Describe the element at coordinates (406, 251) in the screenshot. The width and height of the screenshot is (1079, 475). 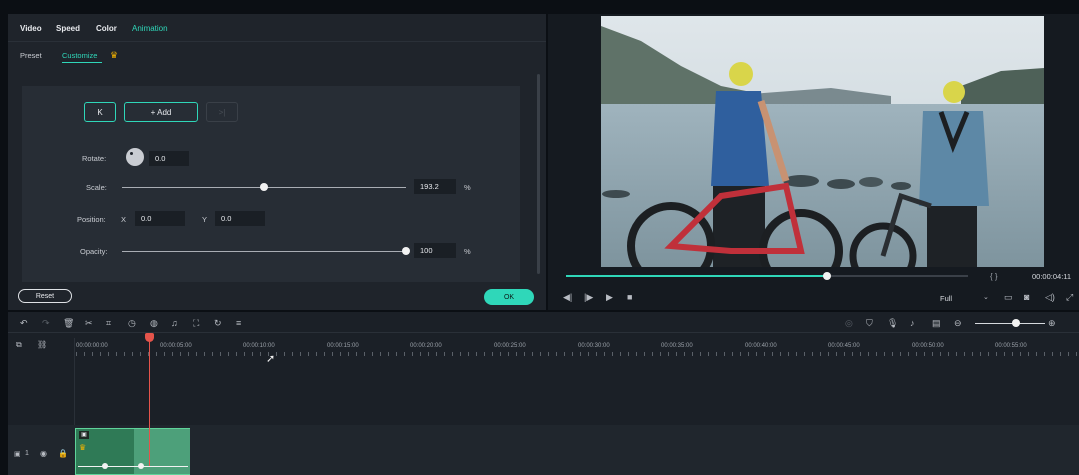
I see `opacity-slider-knob` at that location.